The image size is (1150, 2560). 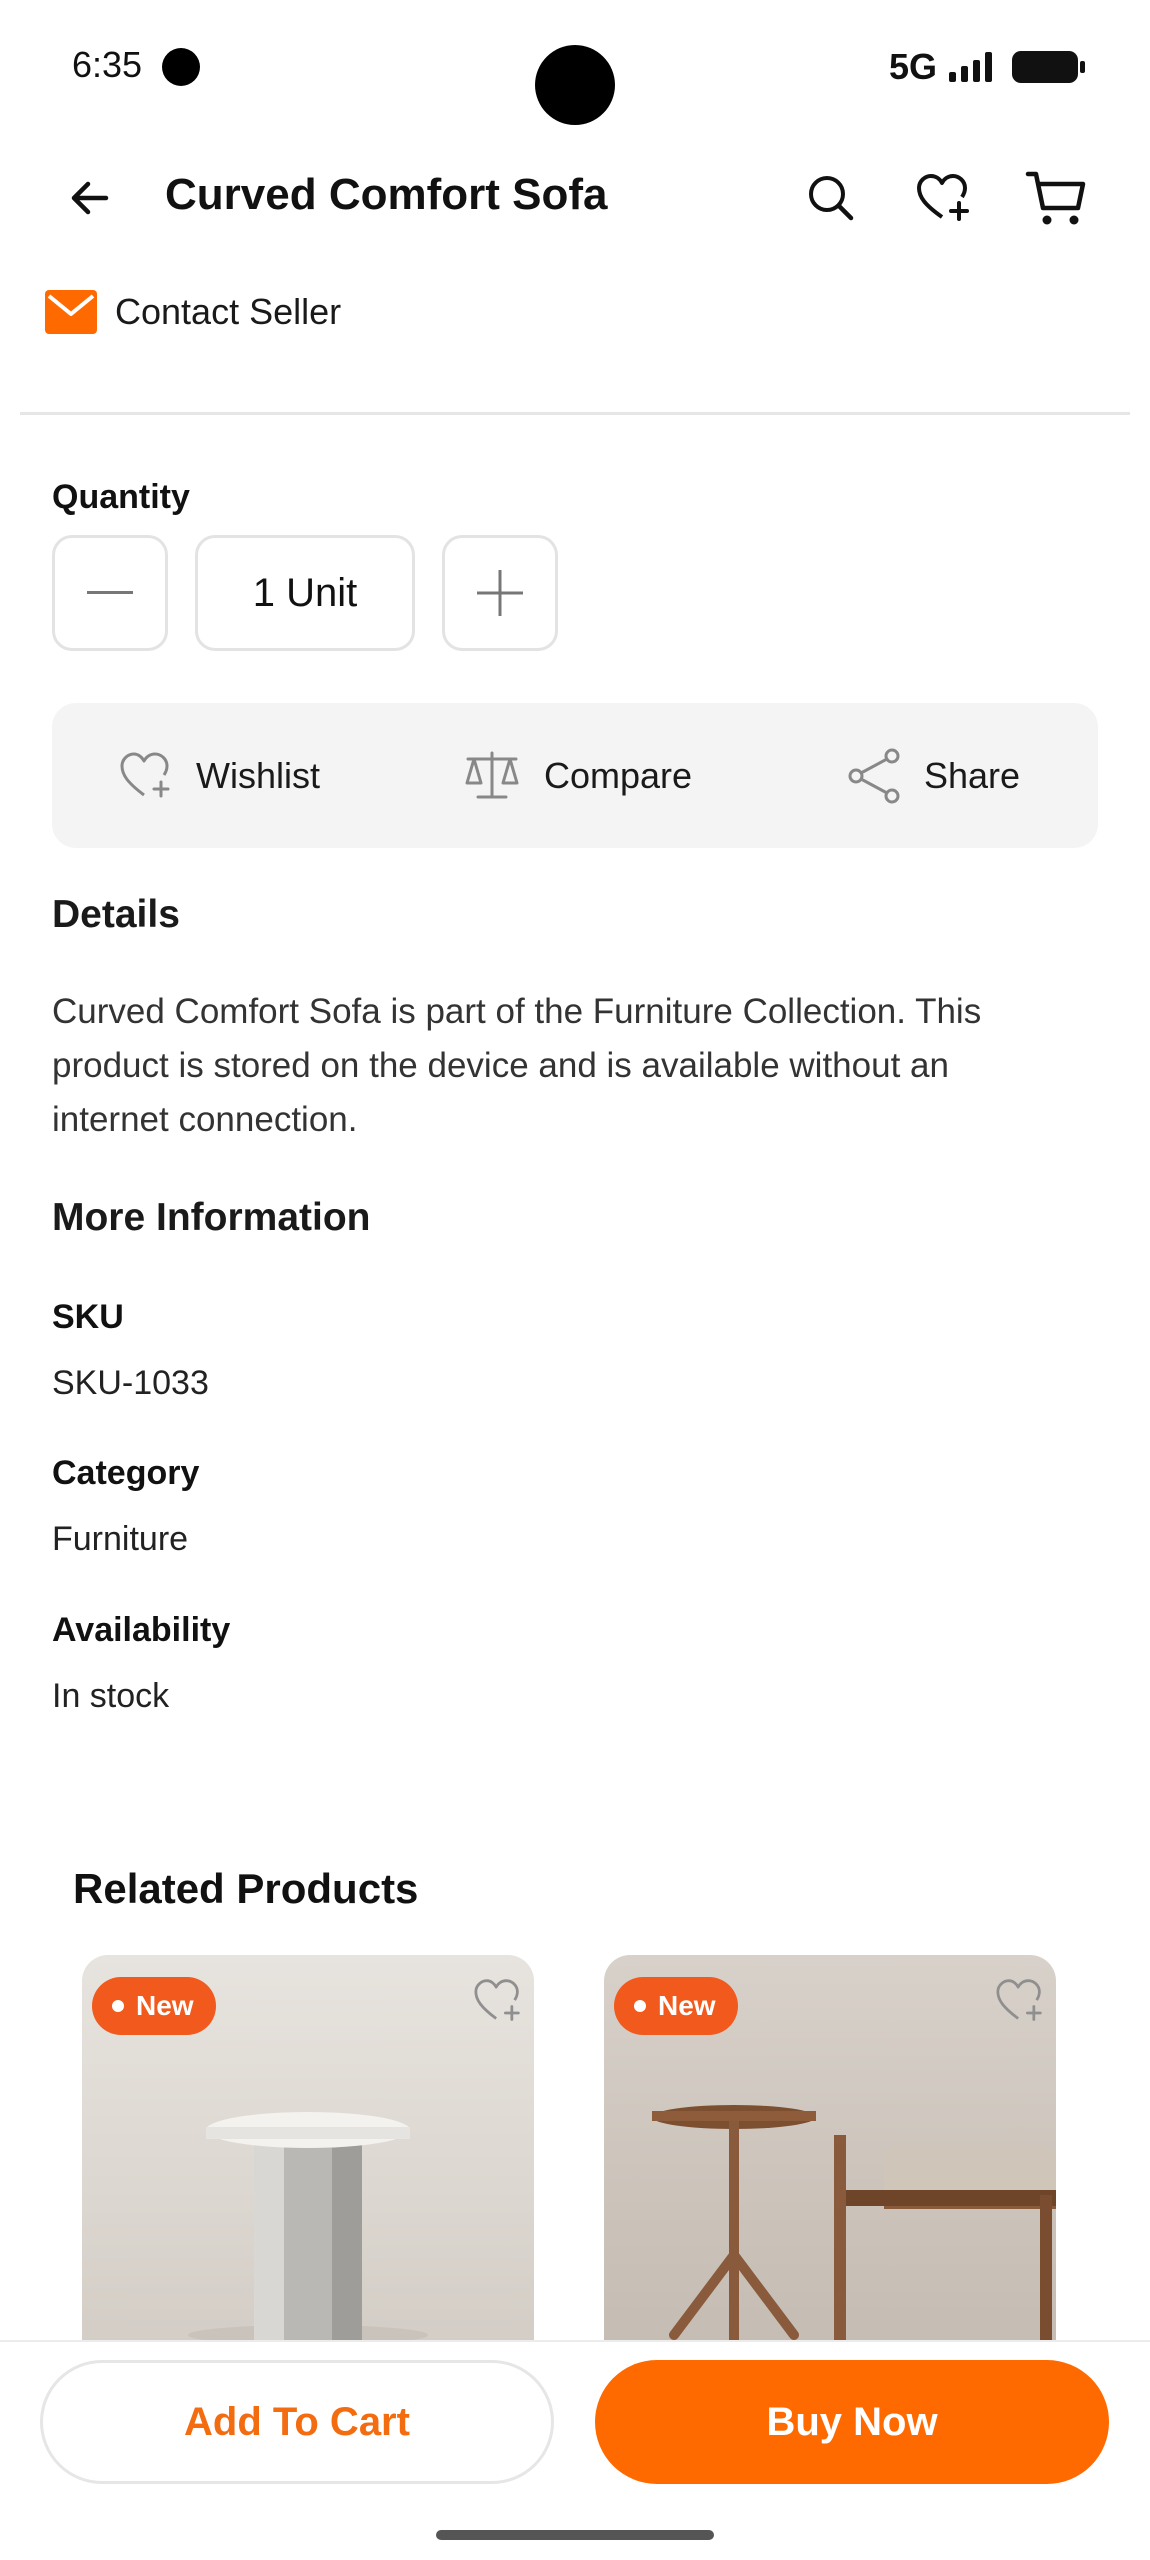 I want to click on scale-icon, so click(x=492, y=774).